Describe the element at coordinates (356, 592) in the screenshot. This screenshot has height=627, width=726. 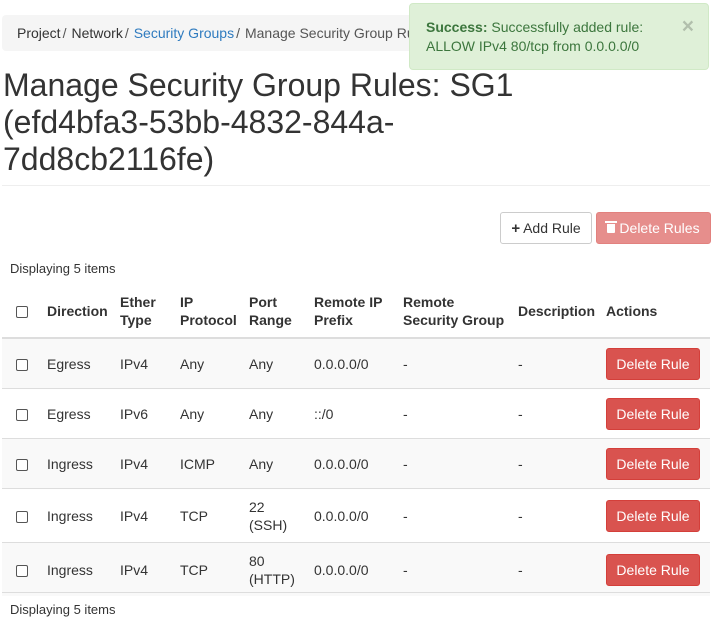
I see `table-bottom-divider` at that location.